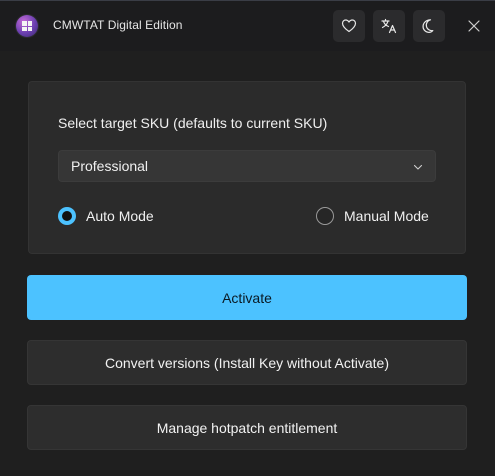 The height and width of the screenshot is (476, 495). What do you see at coordinates (247, 26) in the screenshot?
I see `title-bar: CMWTAT Digital Edition` at bounding box center [247, 26].